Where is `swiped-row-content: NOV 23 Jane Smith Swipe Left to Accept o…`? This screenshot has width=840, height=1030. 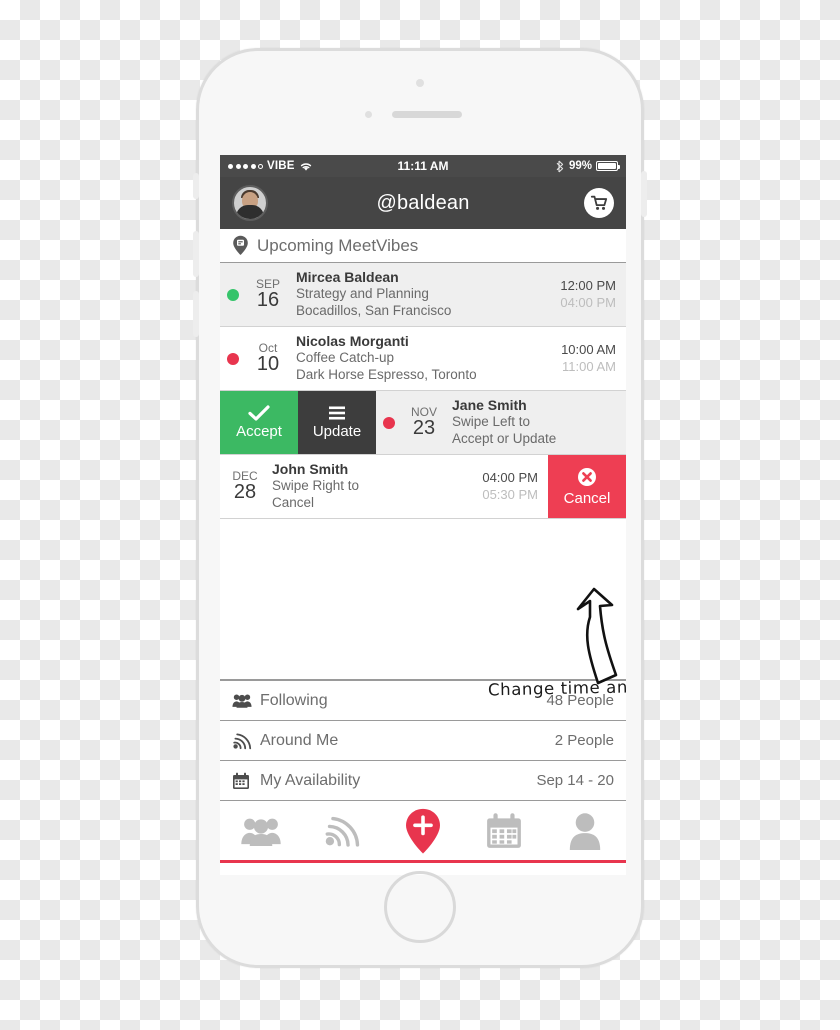 swiped-row-content: NOV 23 Jane Smith Swipe Left to Accept o… is located at coordinates (501, 422).